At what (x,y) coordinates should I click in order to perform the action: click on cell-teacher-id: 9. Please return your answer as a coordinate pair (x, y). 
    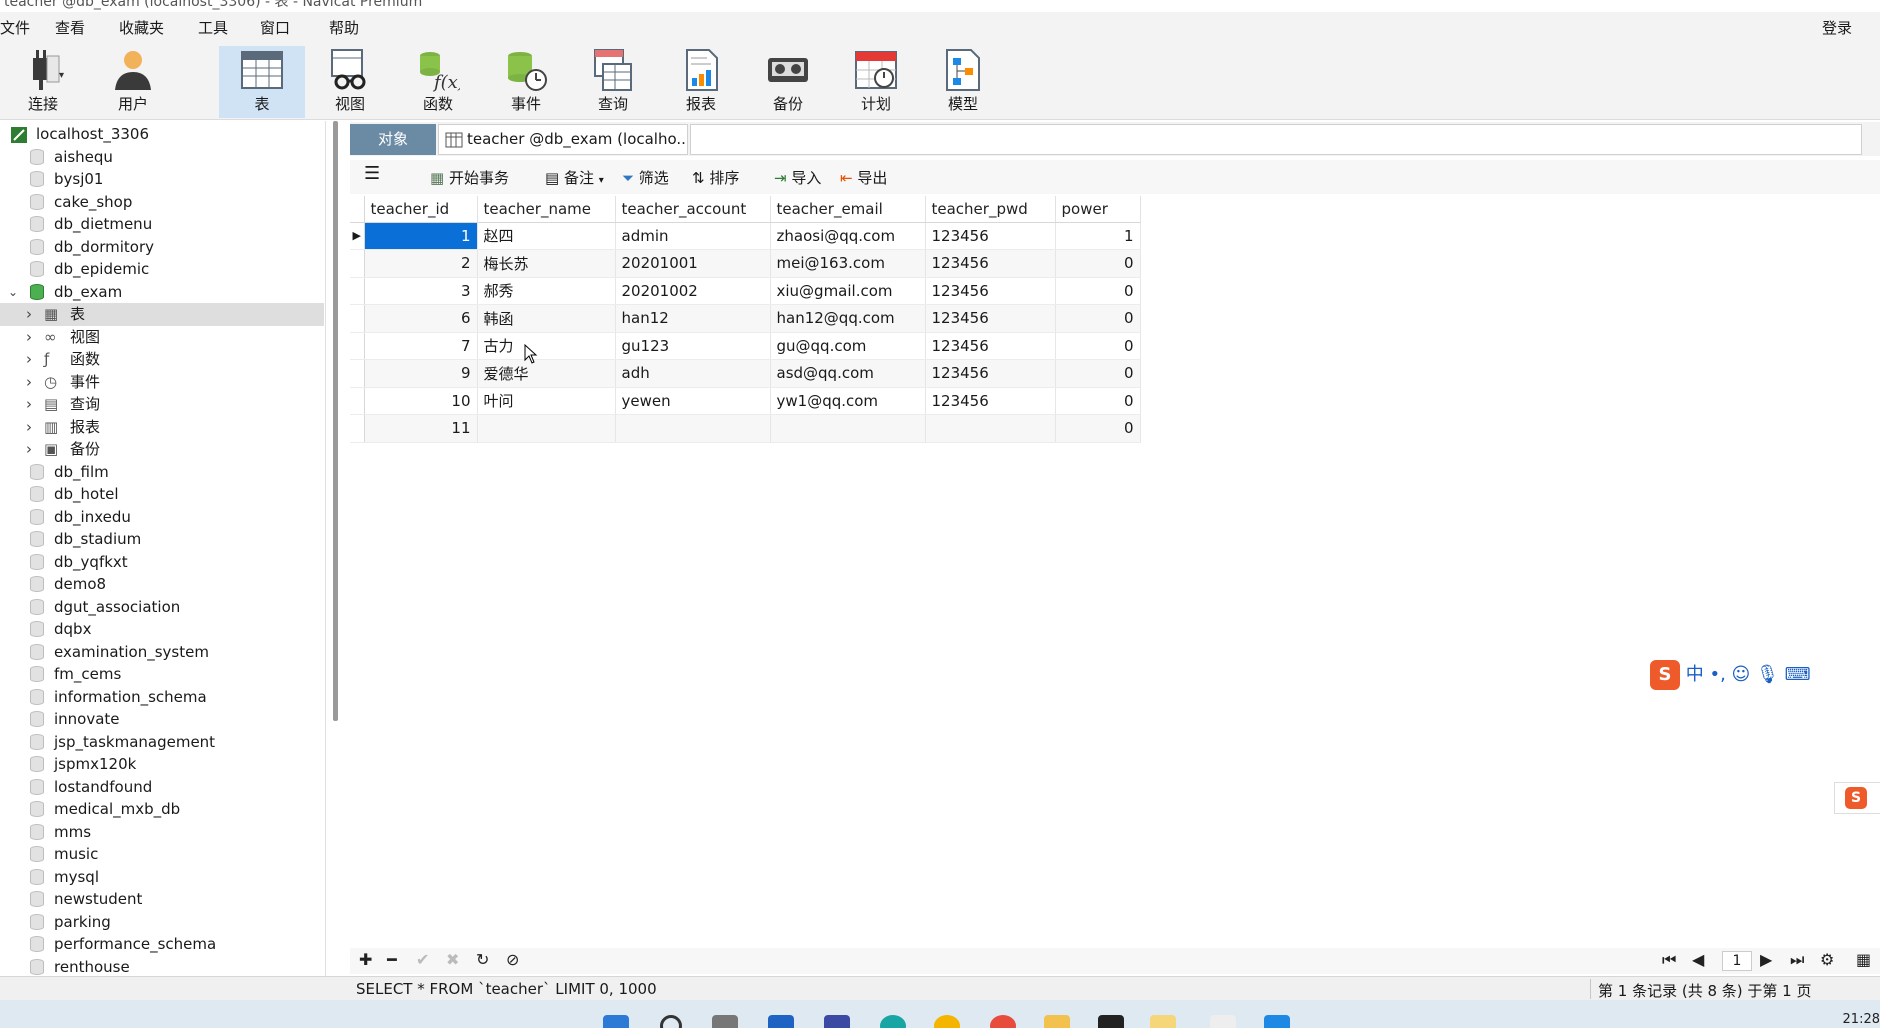
    Looking at the image, I should click on (421, 373).